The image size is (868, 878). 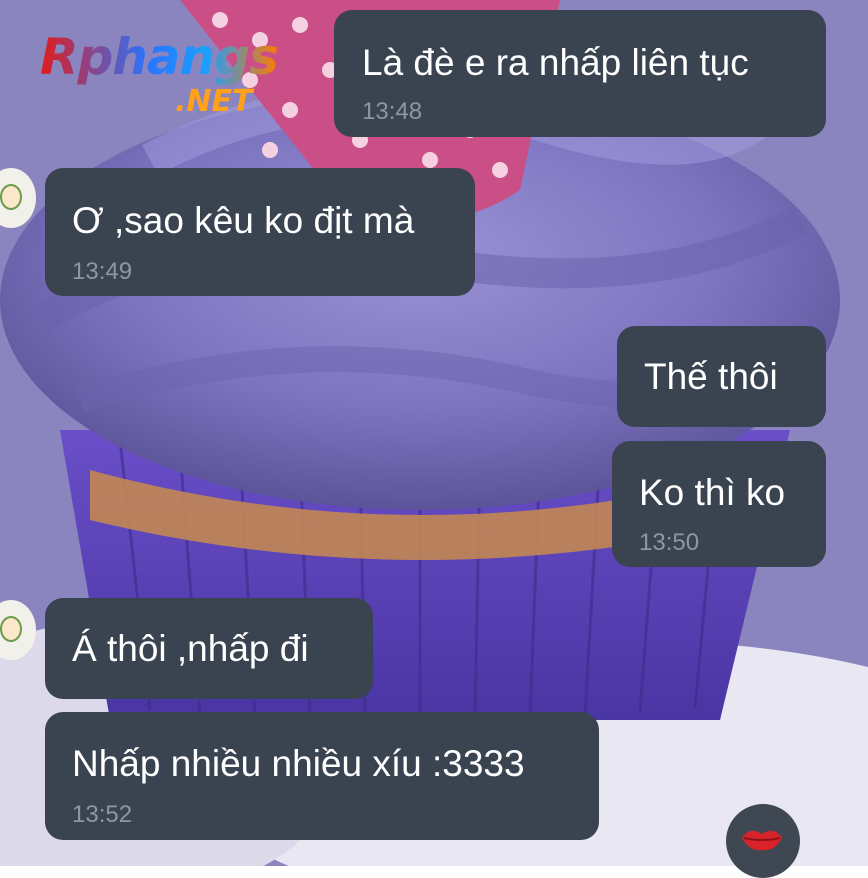 I want to click on kiss-lips-icon, so click(x=762, y=840).